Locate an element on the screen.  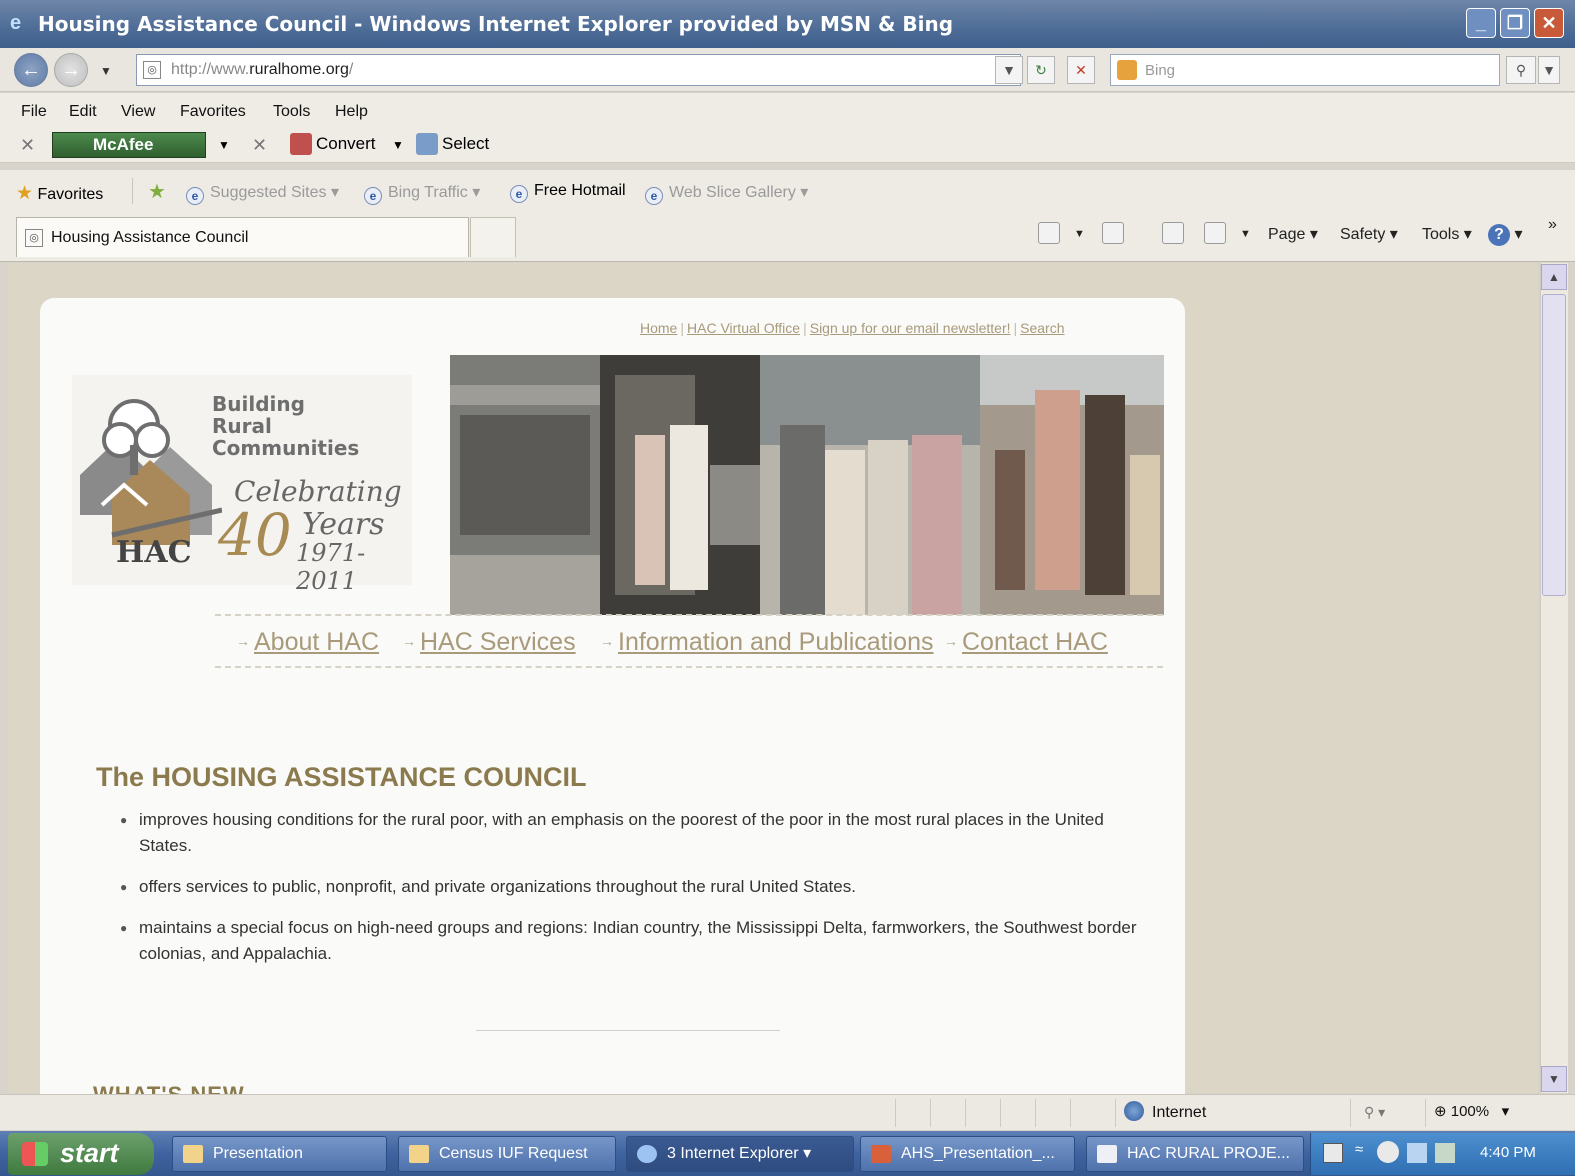
home-icon is located at coordinates (1049, 233).